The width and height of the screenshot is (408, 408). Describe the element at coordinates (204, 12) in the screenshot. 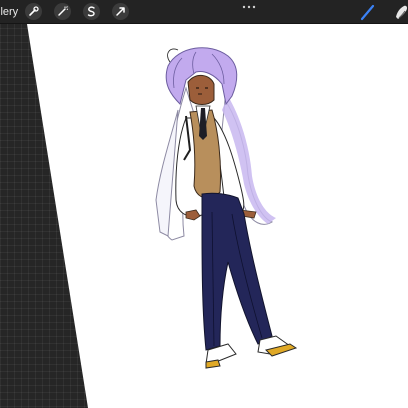

I see `top-toolbar: llery` at that location.